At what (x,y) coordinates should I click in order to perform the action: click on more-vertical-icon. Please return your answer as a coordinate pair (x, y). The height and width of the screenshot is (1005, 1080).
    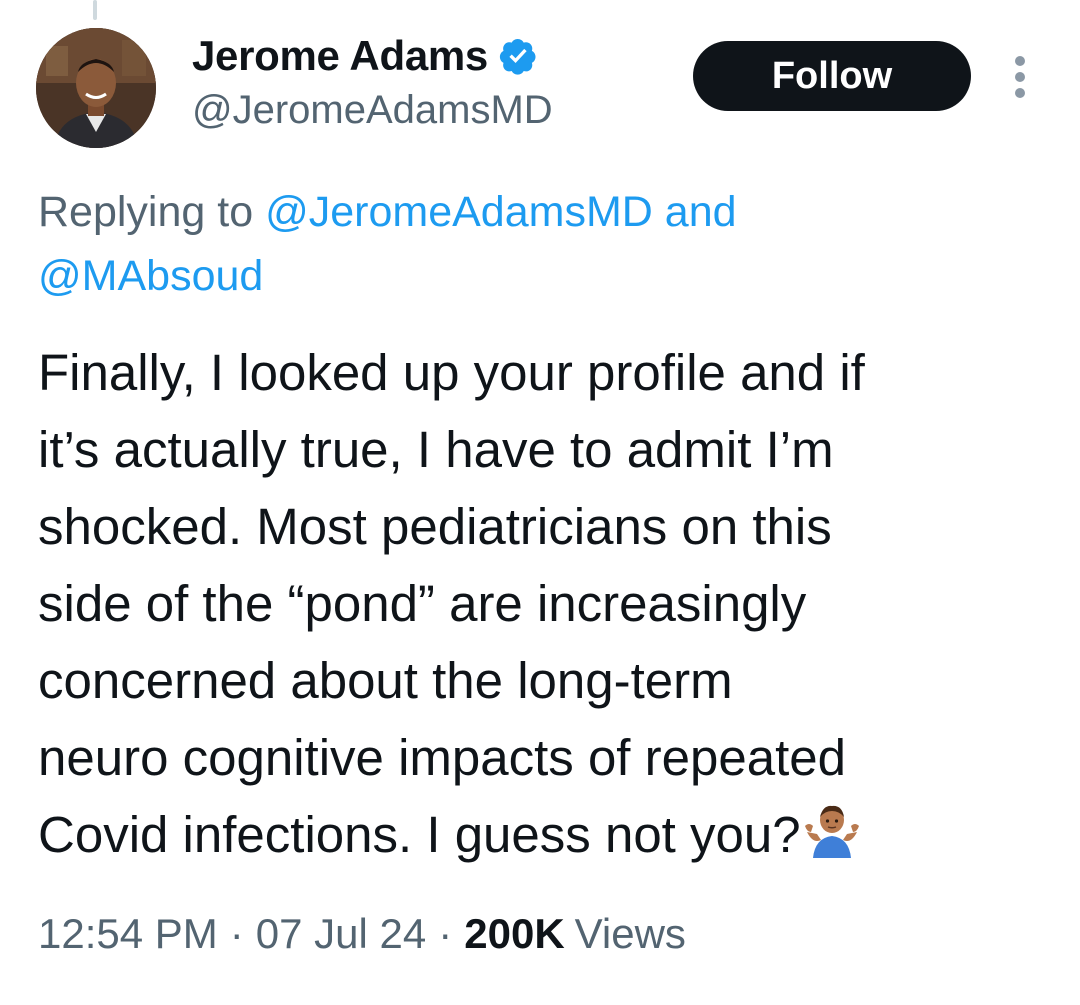
    Looking at the image, I should click on (1020, 77).